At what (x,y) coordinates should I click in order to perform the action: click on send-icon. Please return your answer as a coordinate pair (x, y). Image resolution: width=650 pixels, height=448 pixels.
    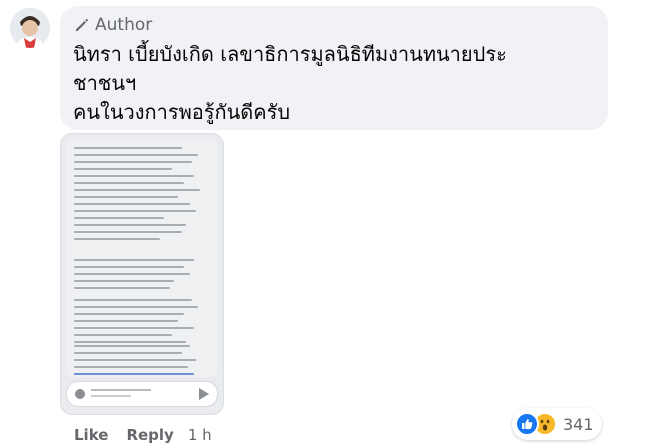
    Looking at the image, I should click on (204, 394).